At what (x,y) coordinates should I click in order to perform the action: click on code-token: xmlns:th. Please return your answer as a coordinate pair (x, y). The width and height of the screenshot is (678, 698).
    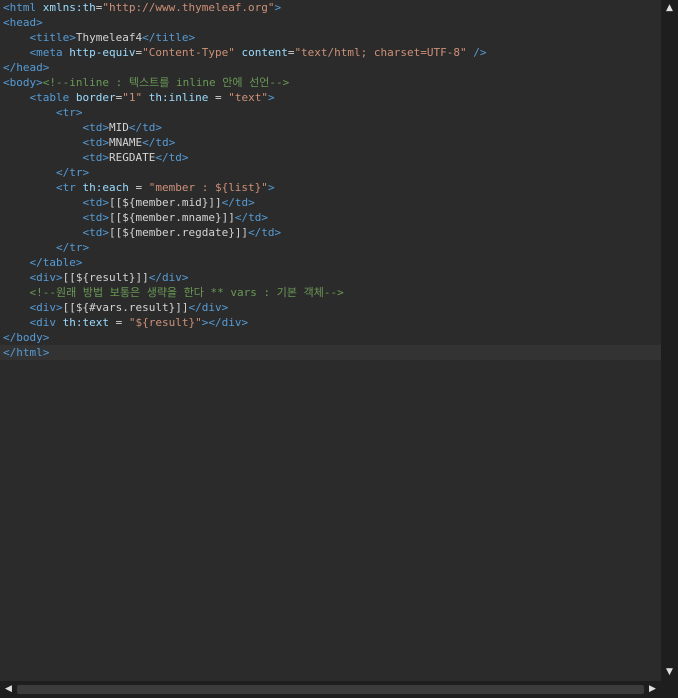
    Looking at the image, I should click on (69, 7).